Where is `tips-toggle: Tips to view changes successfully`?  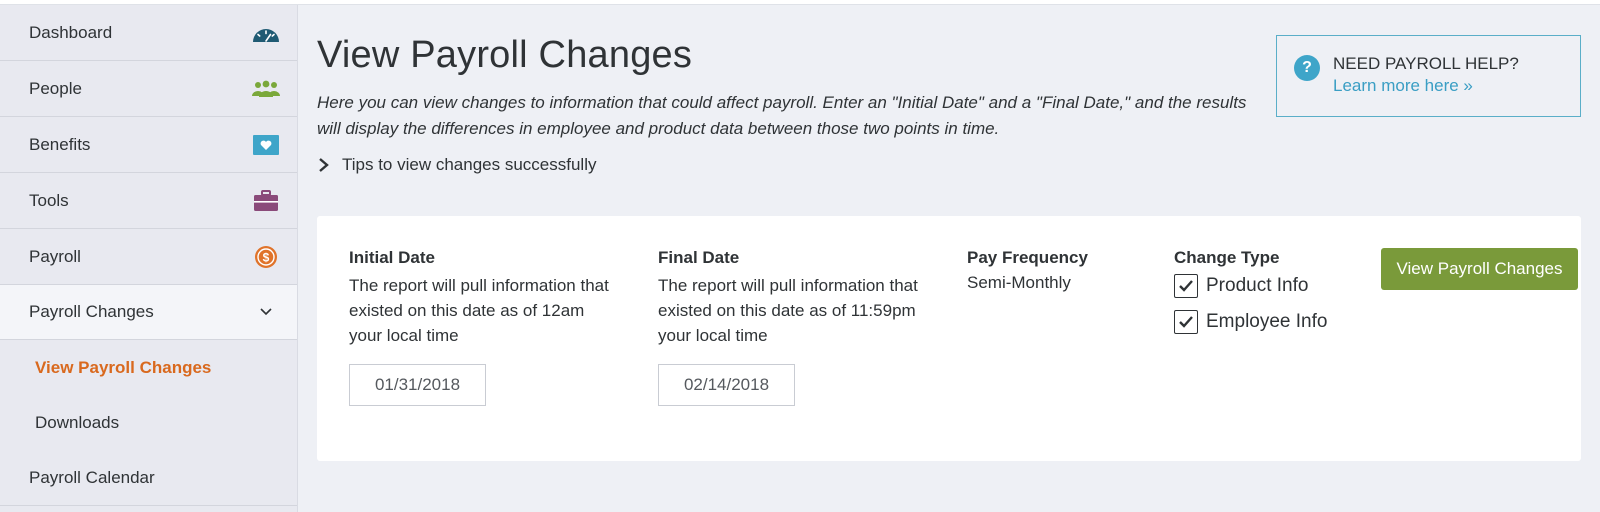
tips-toggle: Tips to view changes successfully is located at coordinates (456, 165).